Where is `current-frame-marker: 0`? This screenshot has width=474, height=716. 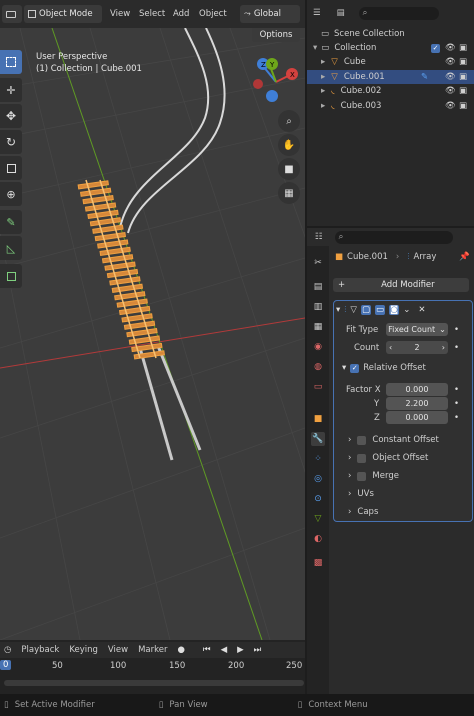 current-frame-marker: 0 is located at coordinates (6, 665).